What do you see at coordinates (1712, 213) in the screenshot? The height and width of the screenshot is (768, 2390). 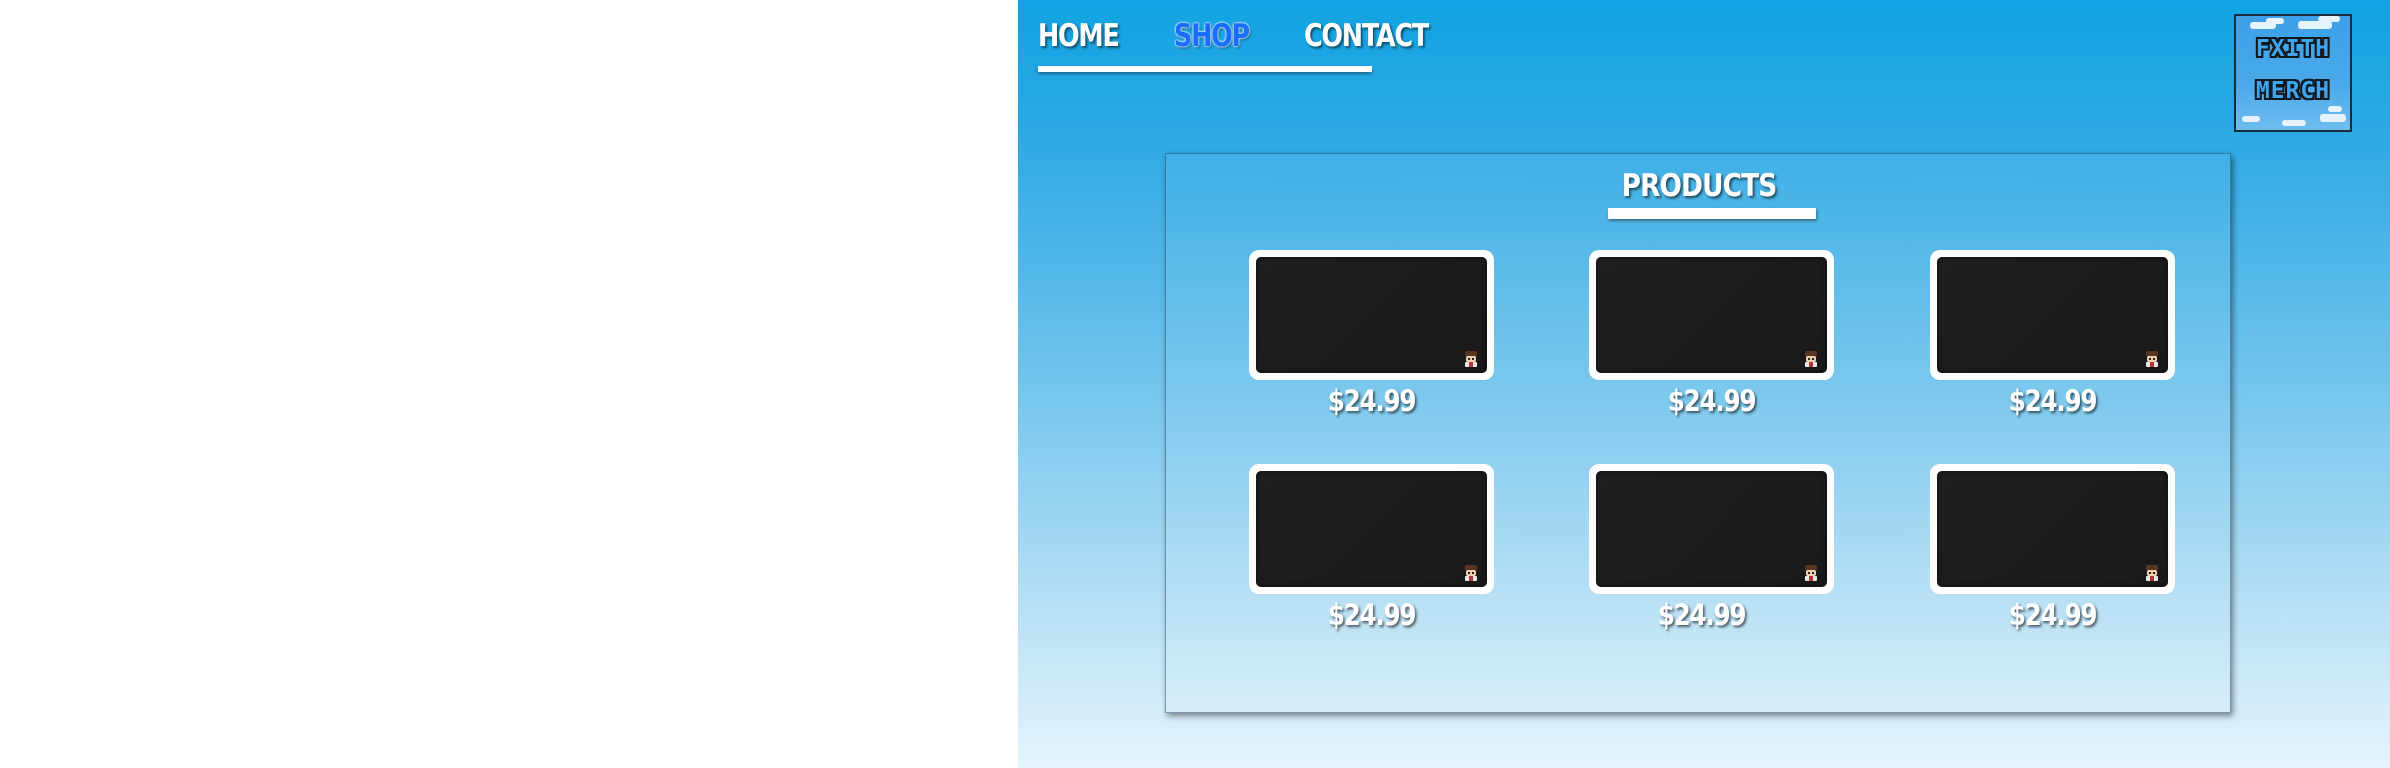 I see `products-heading-underline` at bounding box center [1712, 213].